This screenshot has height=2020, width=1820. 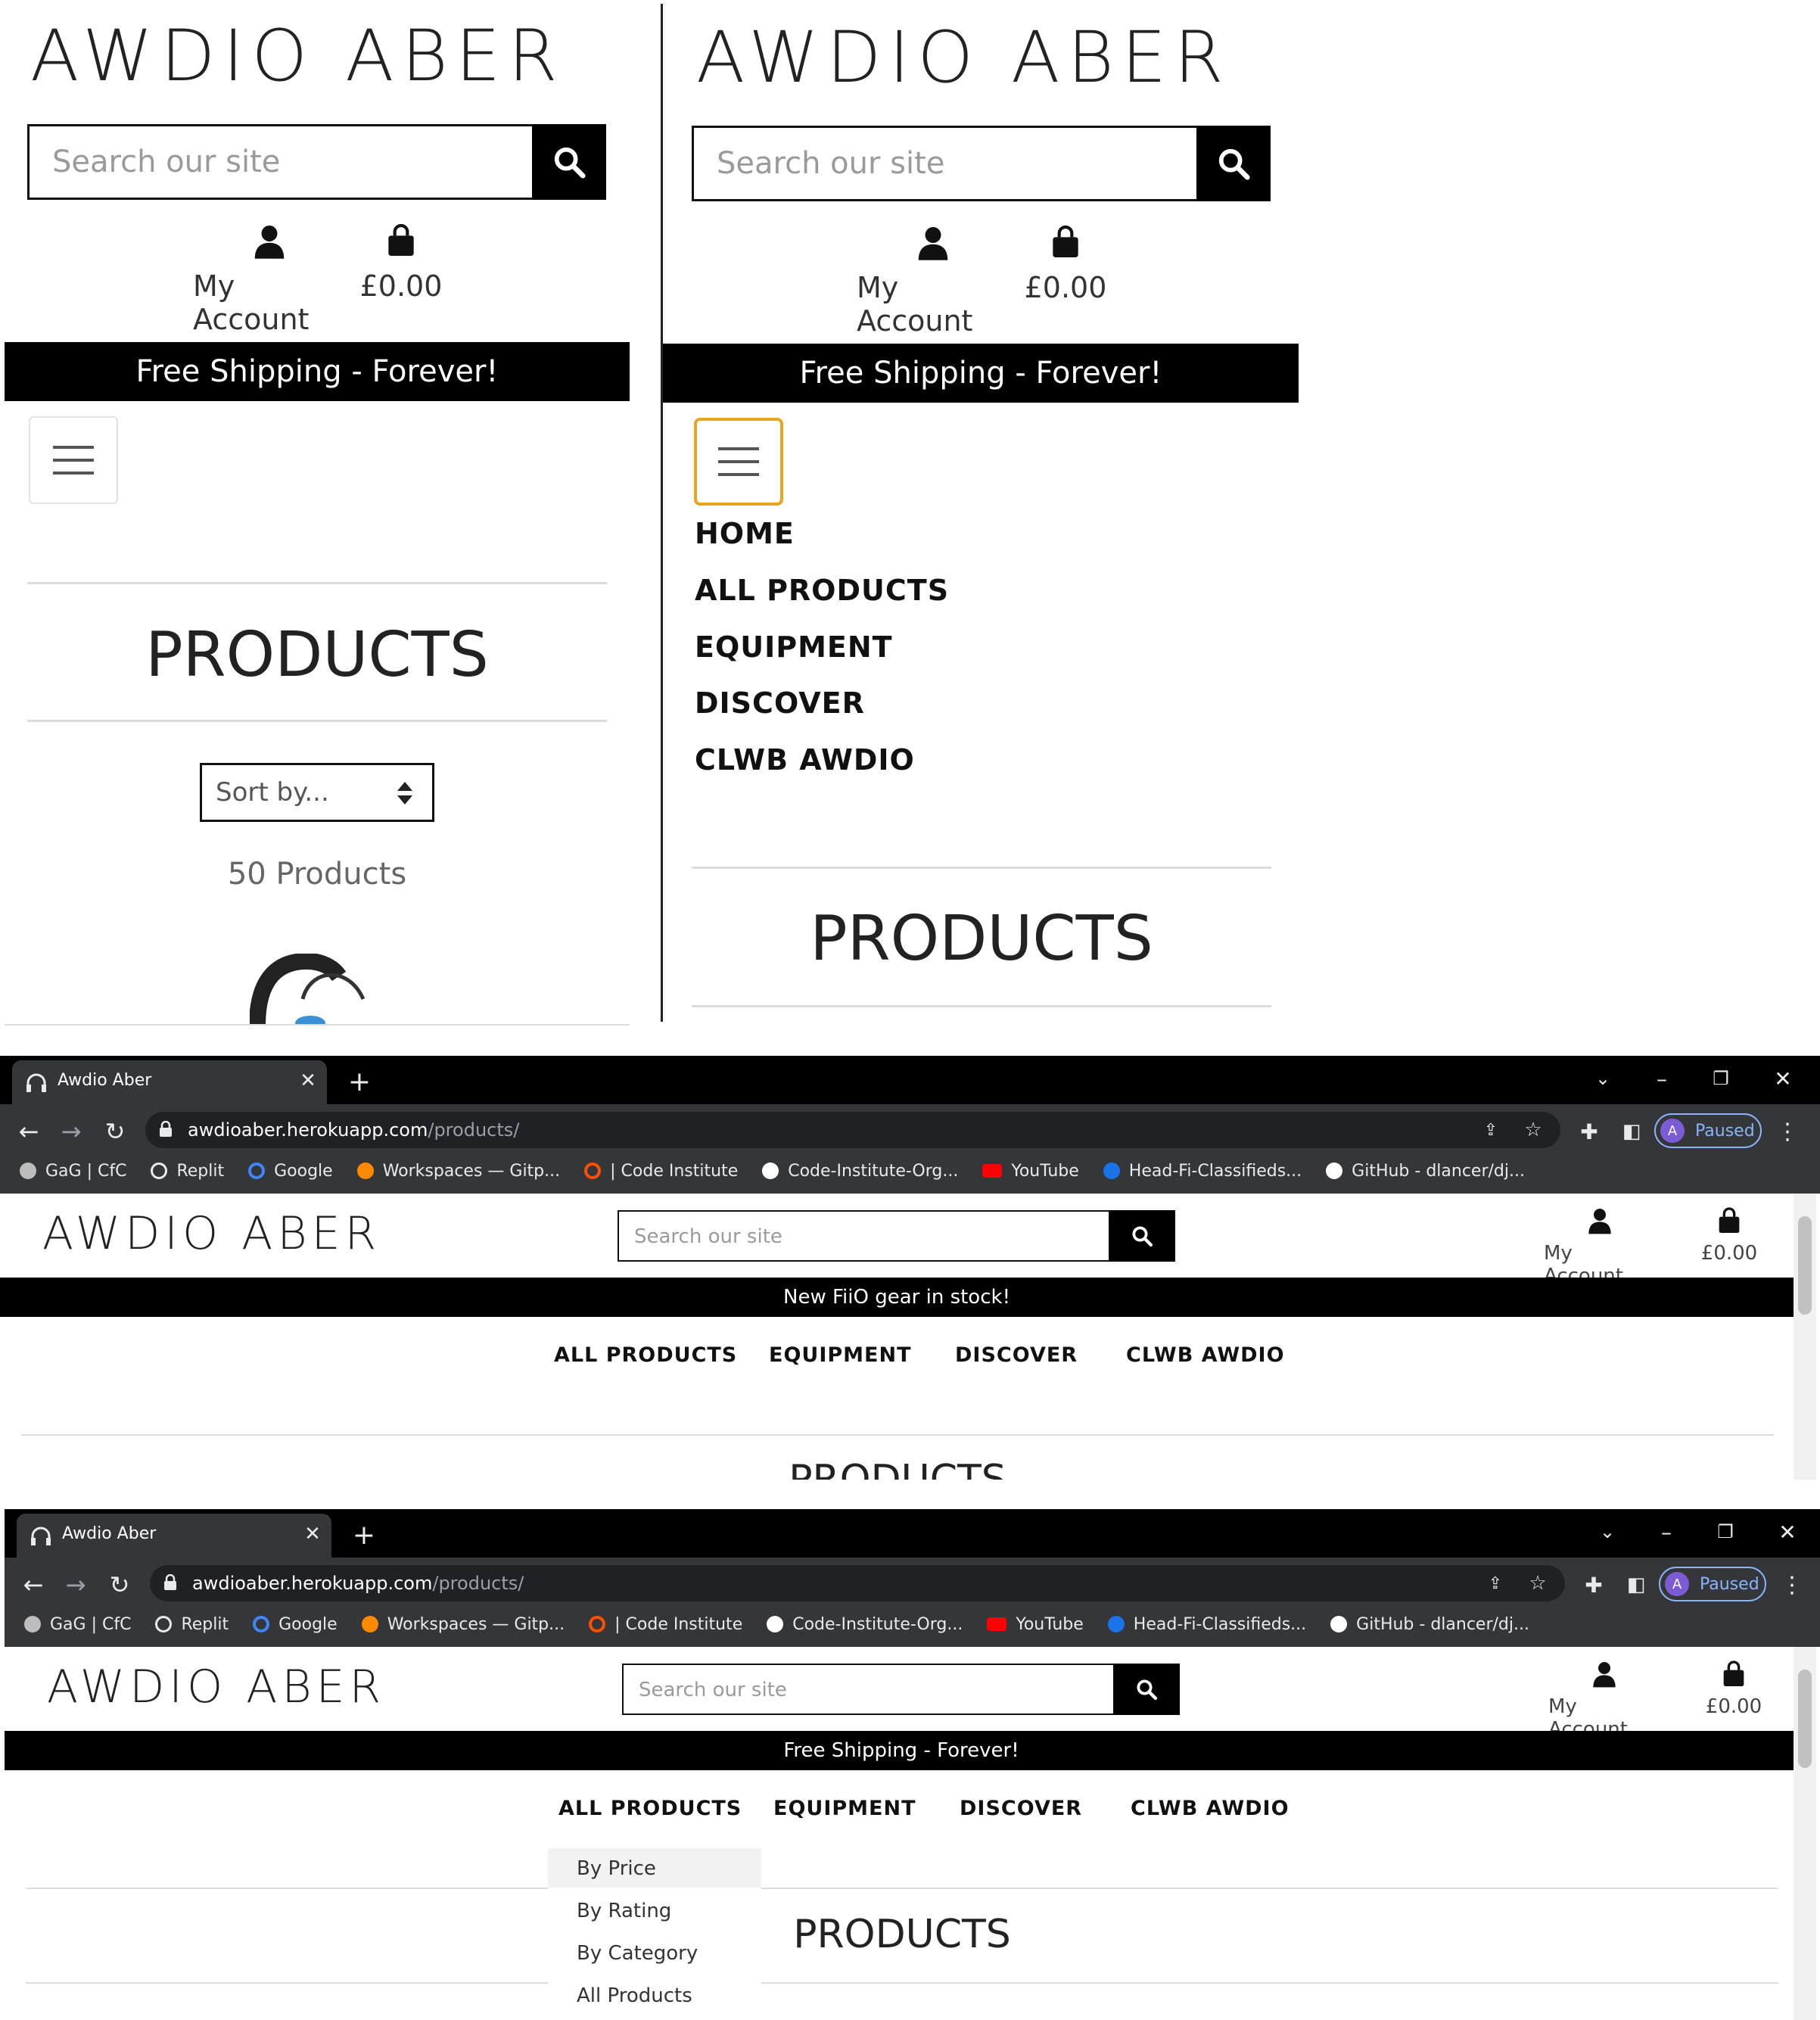 I want to click on mobile-menu-all-products: ALL PRODUCTS, so click(x=822, y=590).